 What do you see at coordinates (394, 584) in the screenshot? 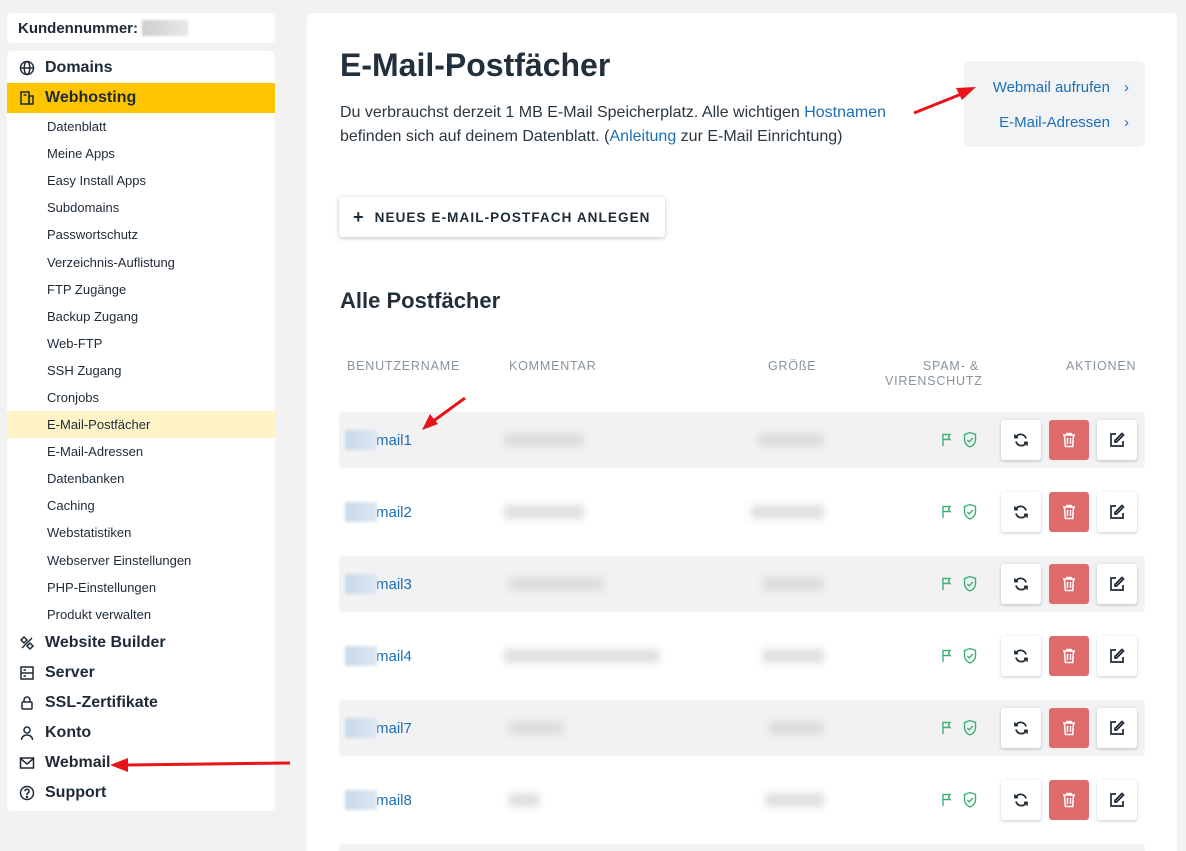
I see `mailbox-username: mail3` at bounding box center [394, 584].